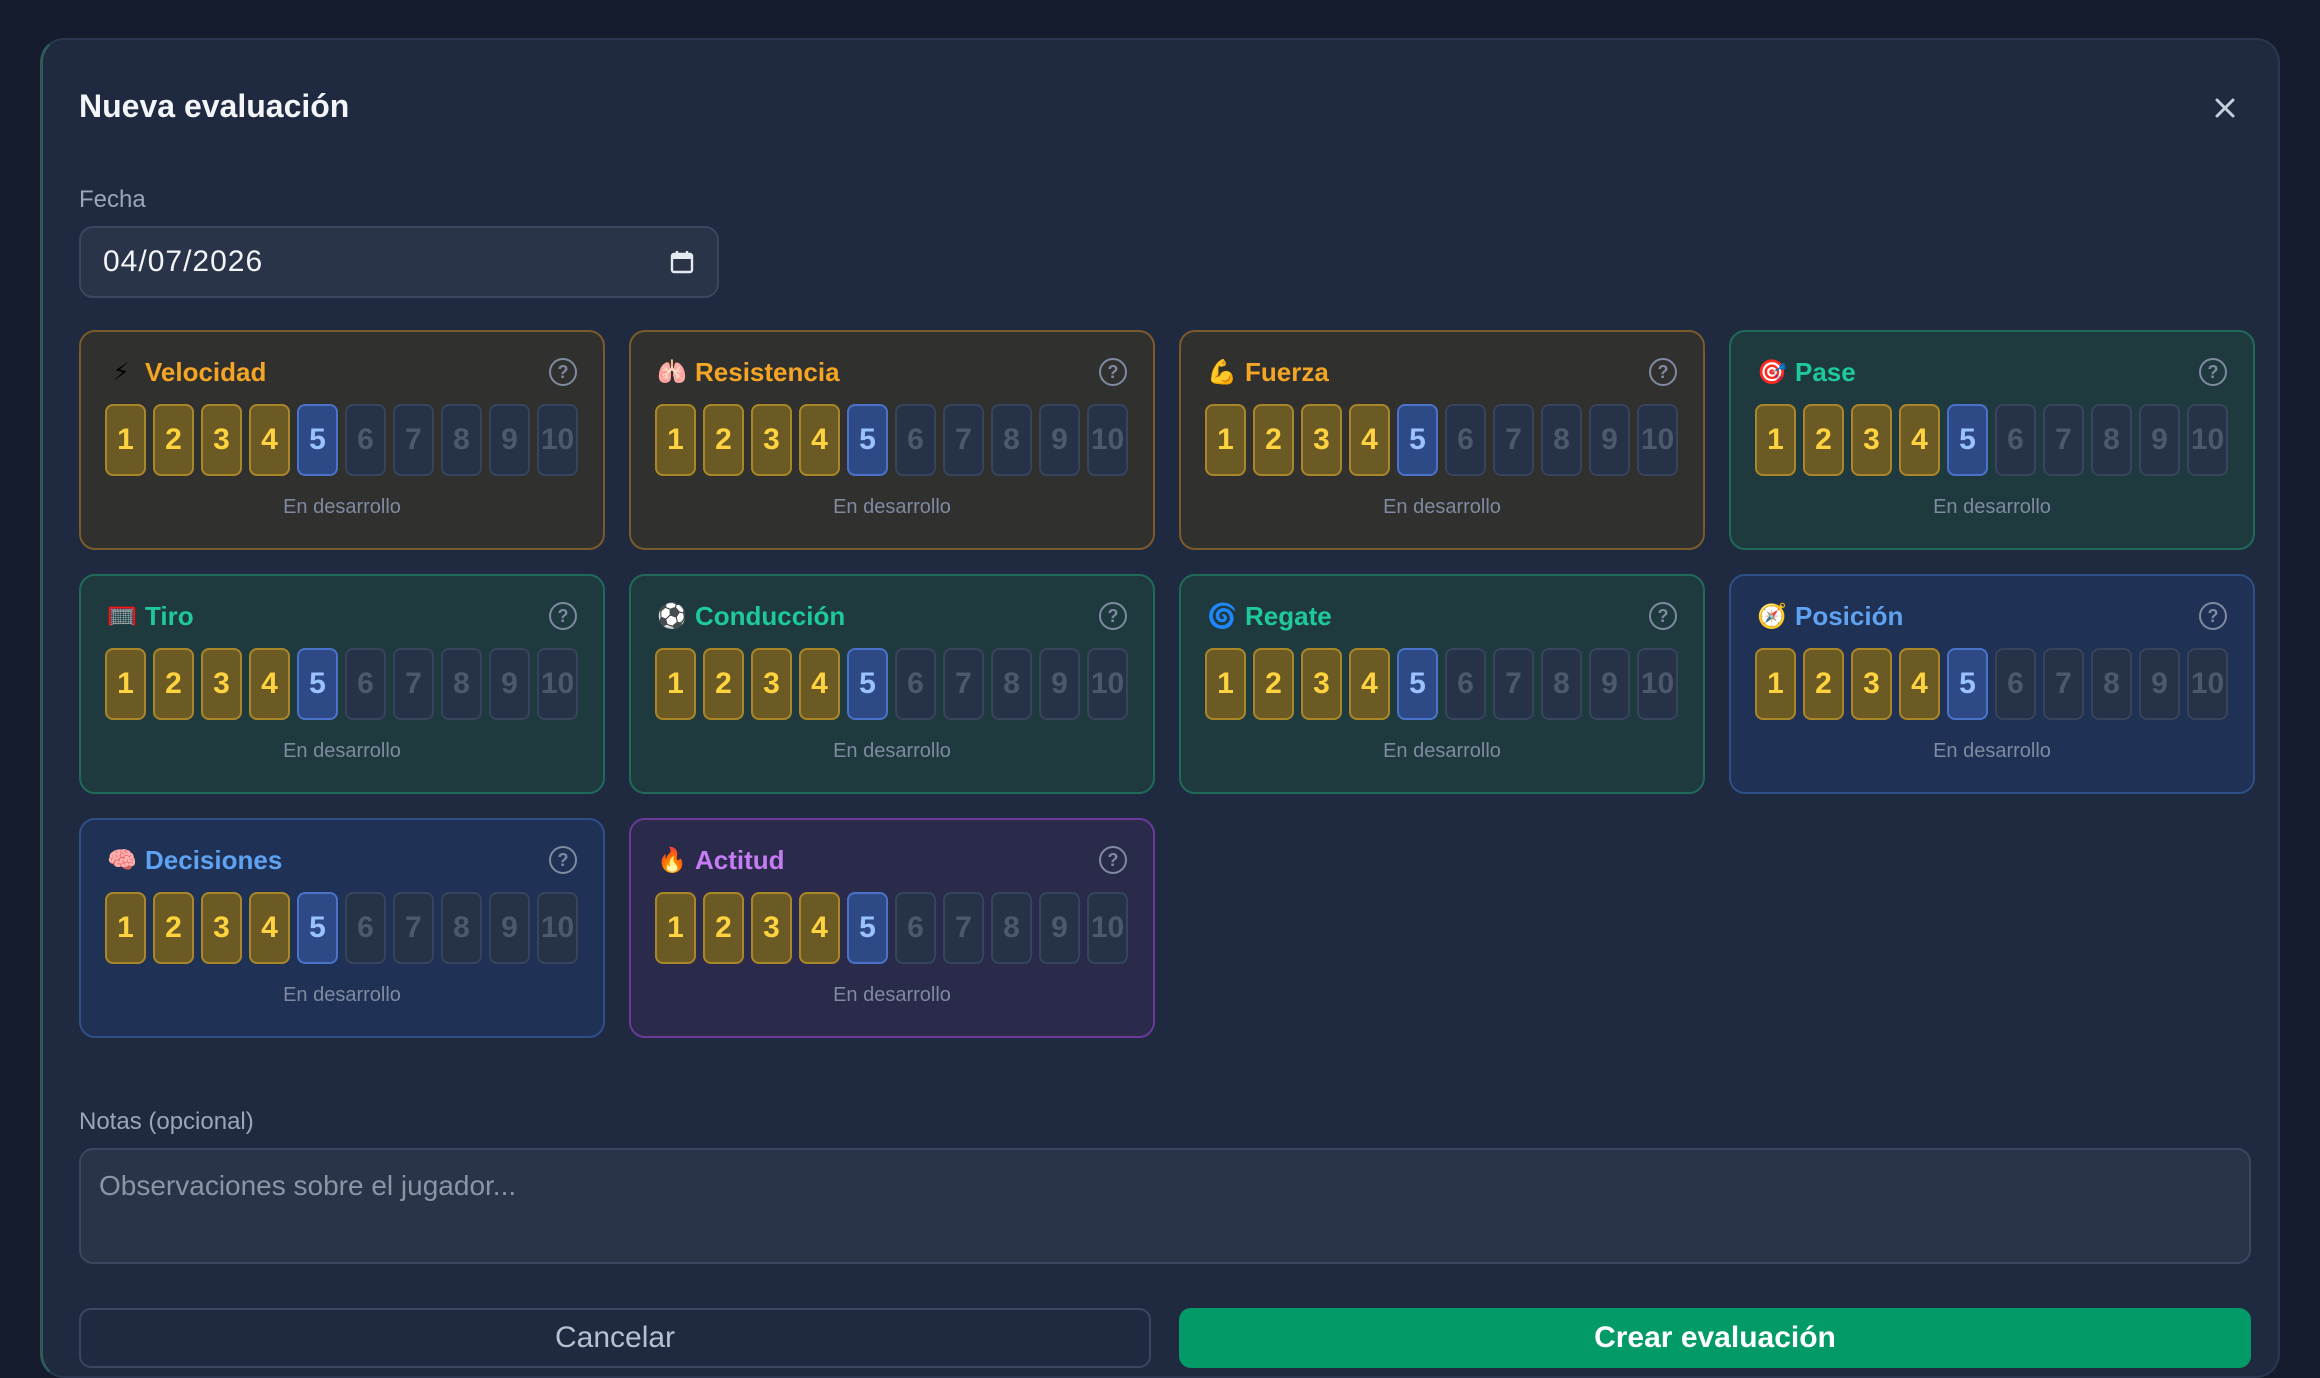  Describe the element at coordinates (1715, 1338) in the screenshot. I see `create-evaluation-button: Crear evaluación` at that location.